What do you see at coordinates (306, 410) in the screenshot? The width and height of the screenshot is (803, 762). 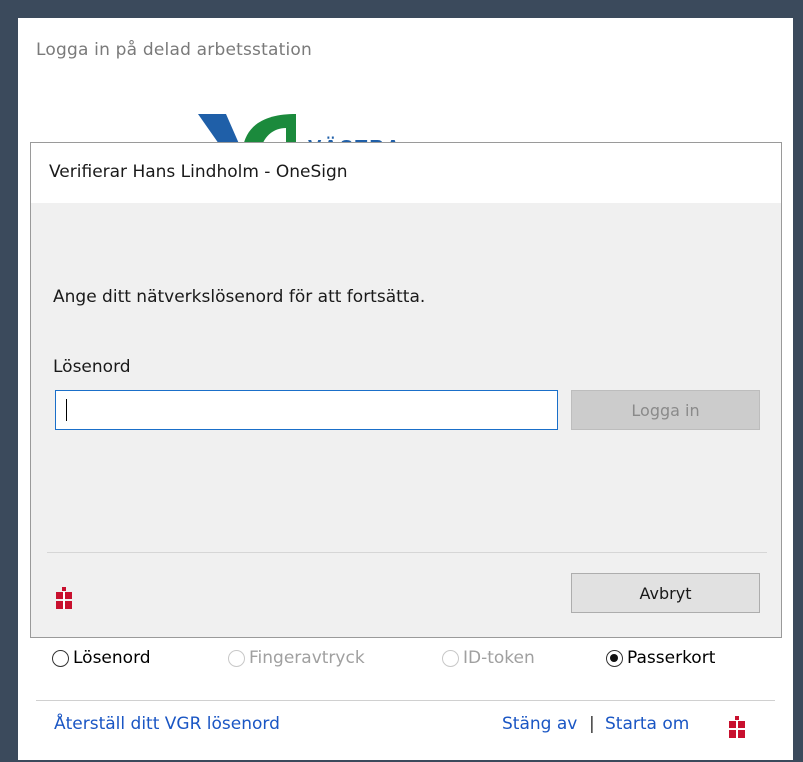 I see `password-input` at bounding box center [306, 410].